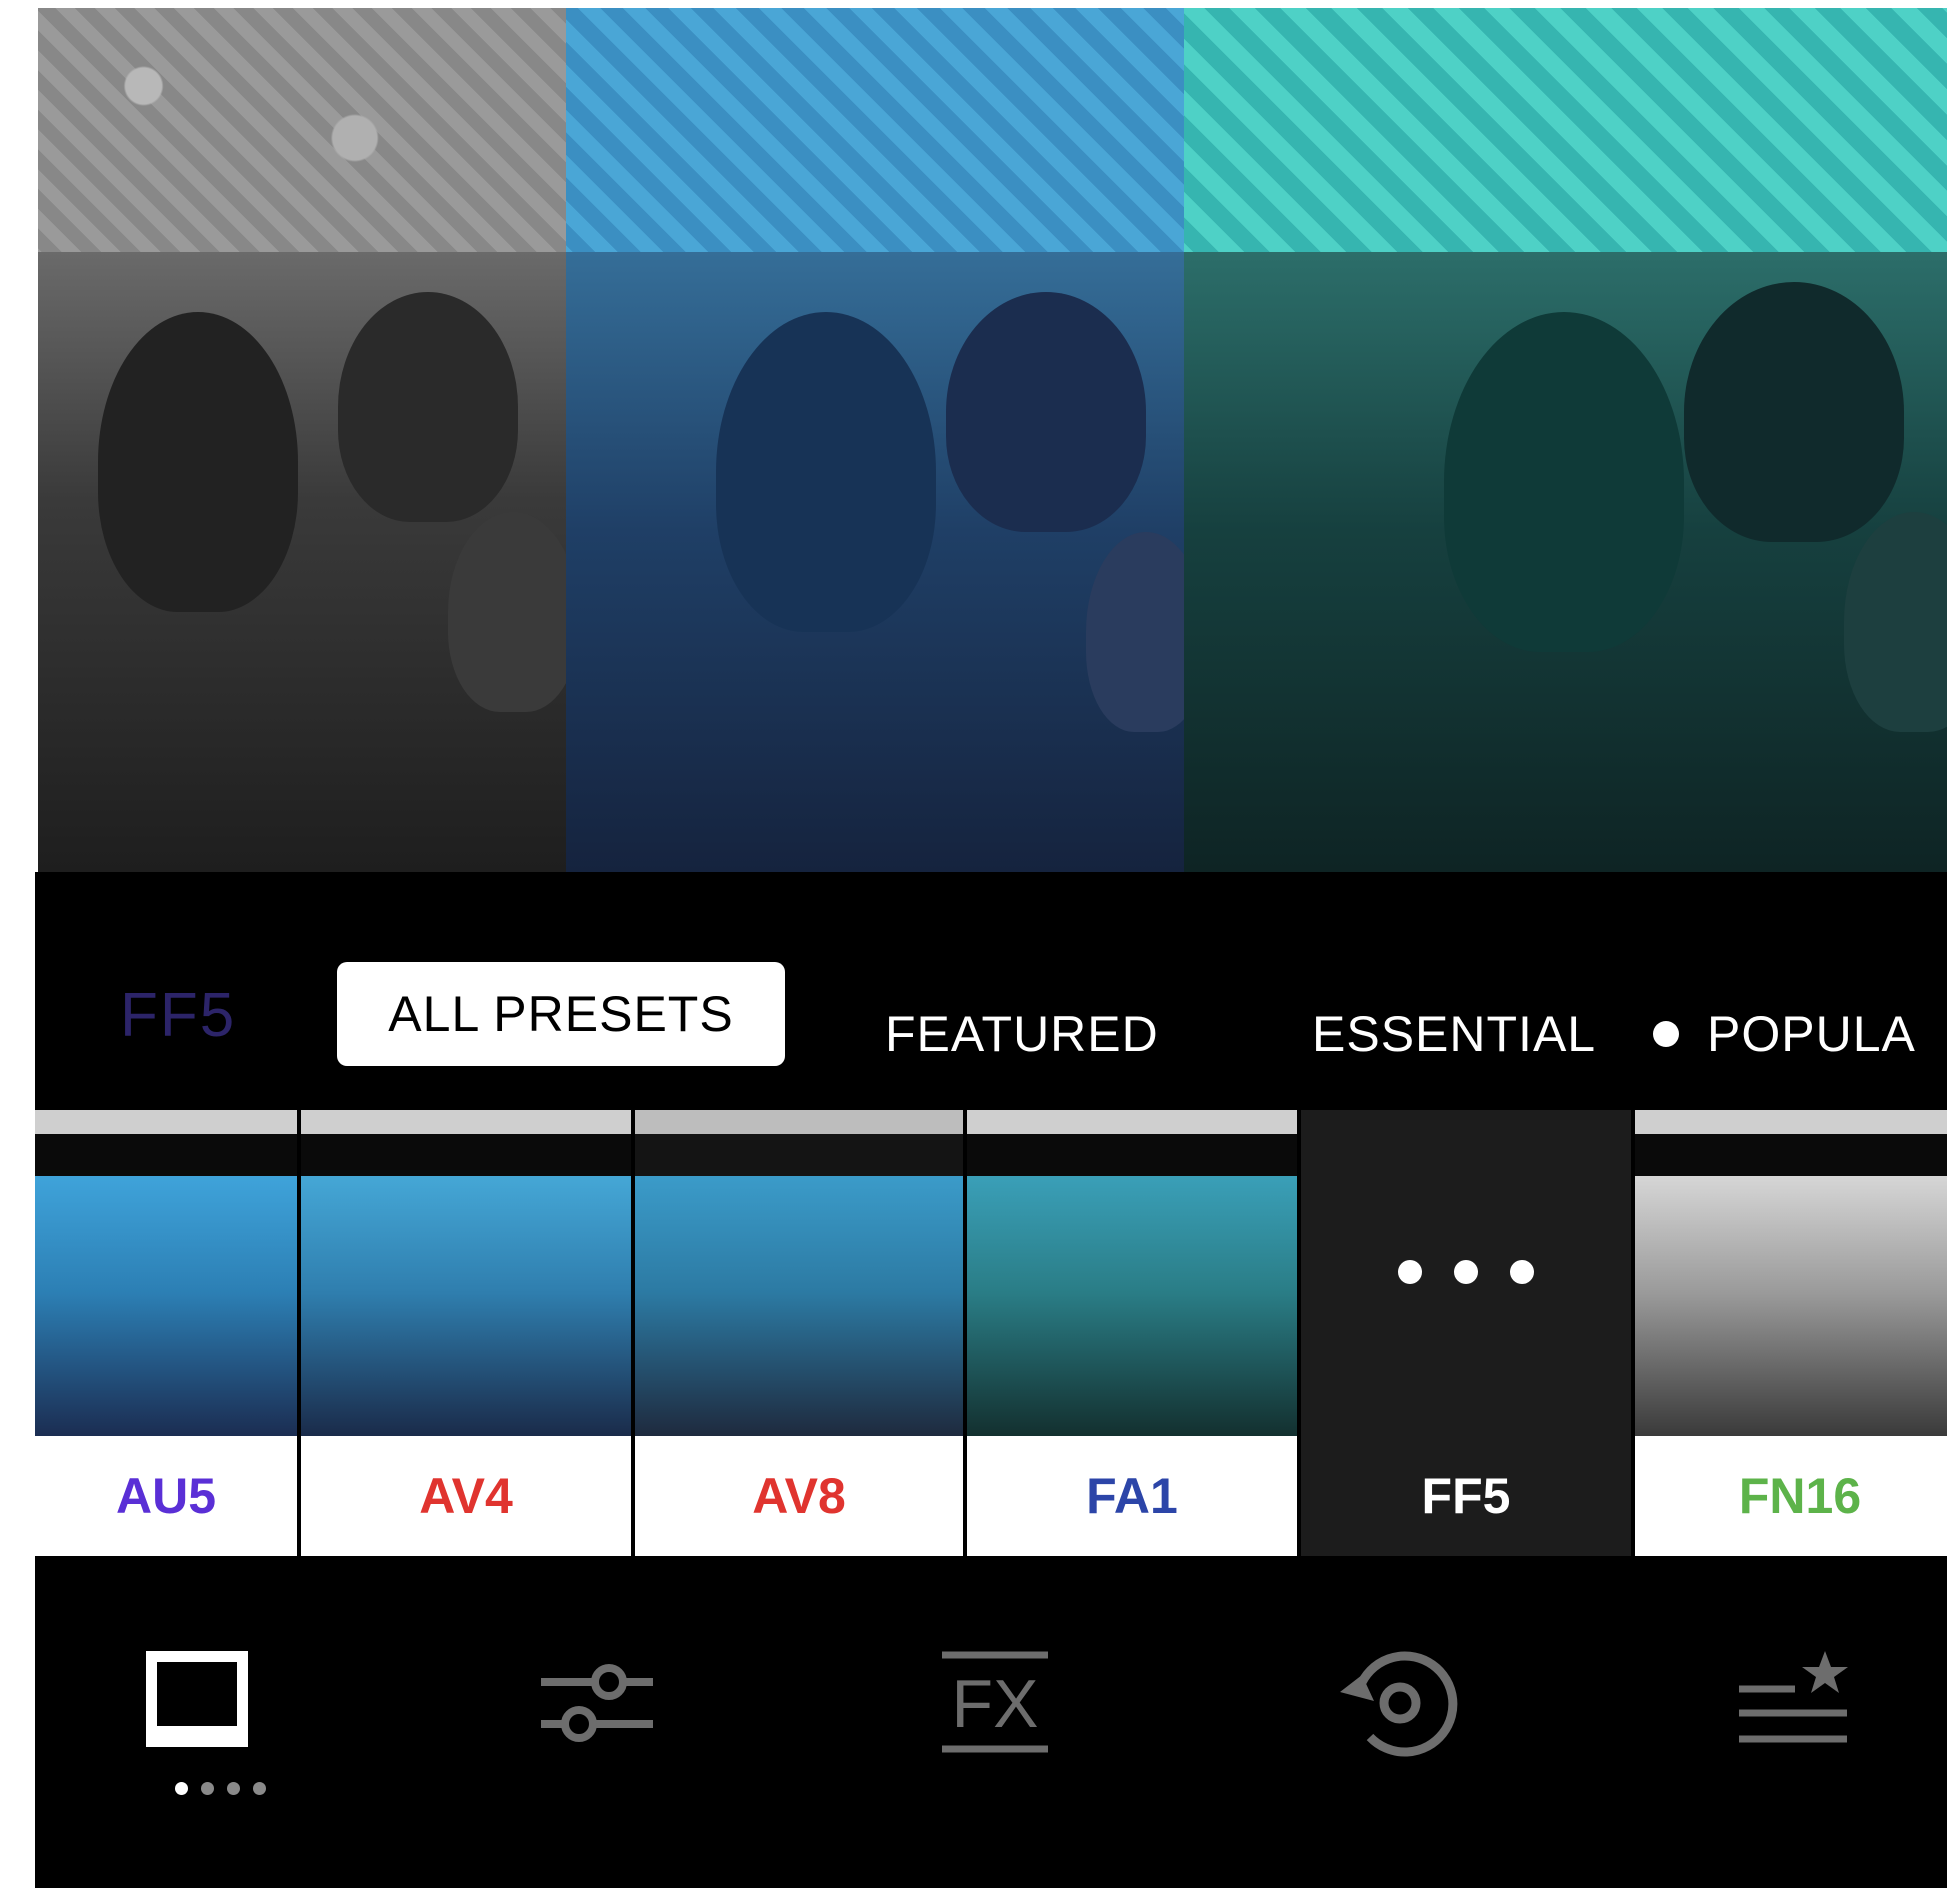  What do you see at coordinates (1466, 1274) in the screenshot?
I see `preset-options-icon` at bounding box center [1466, 1274].